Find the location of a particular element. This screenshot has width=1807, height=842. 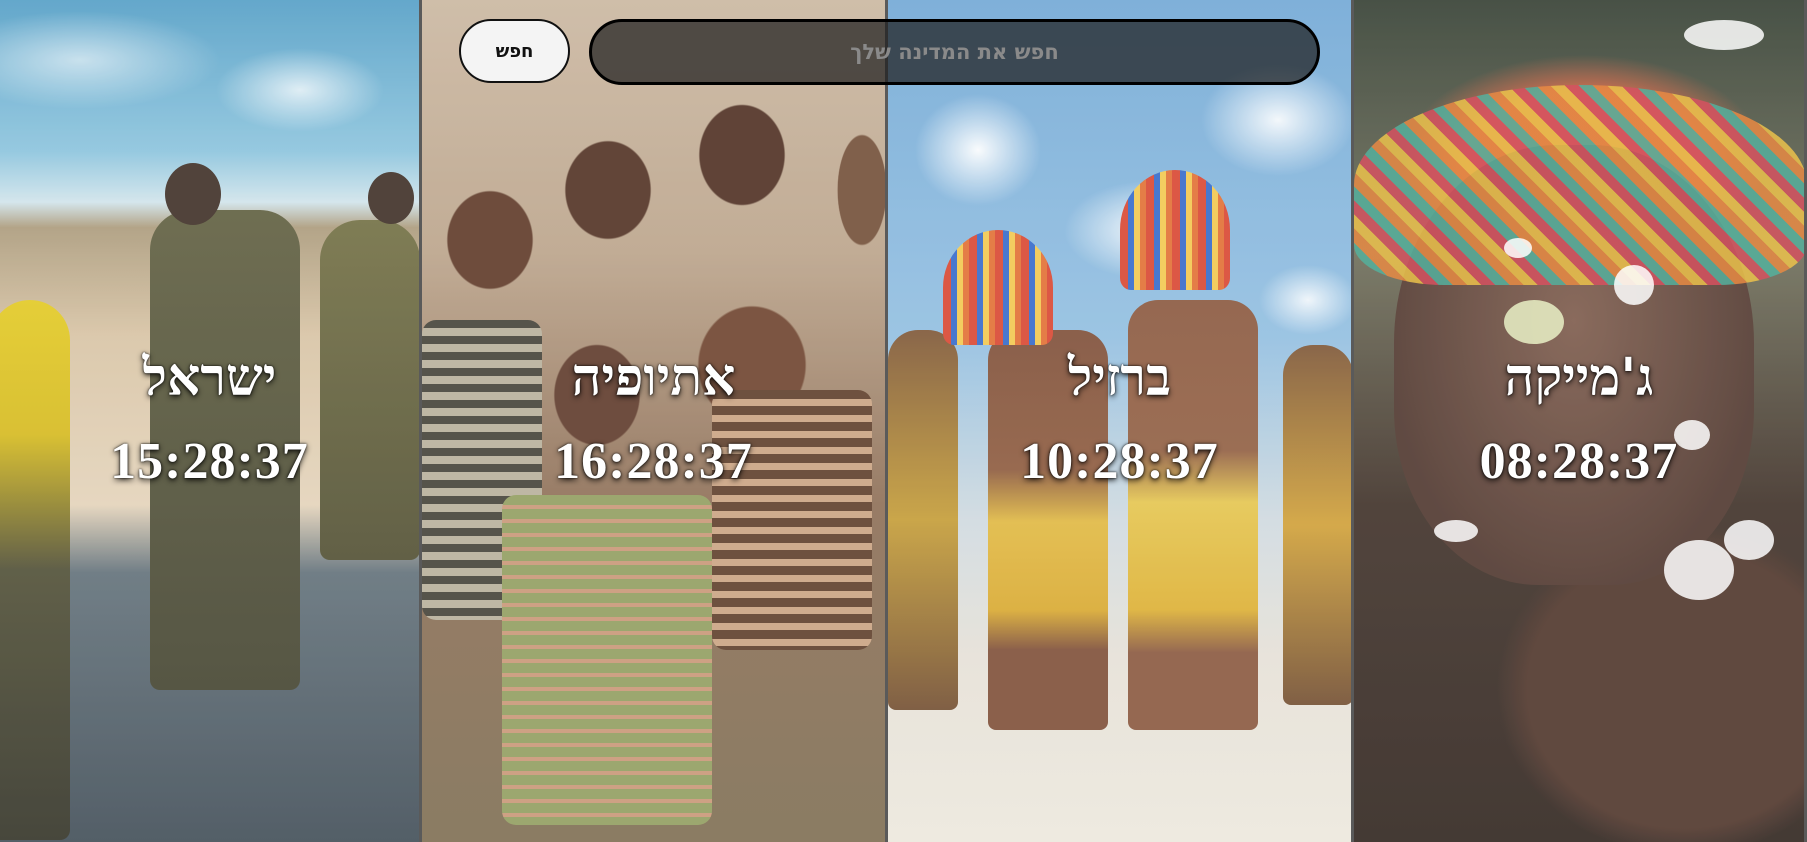

search-input is located at coordinates (954, 52).